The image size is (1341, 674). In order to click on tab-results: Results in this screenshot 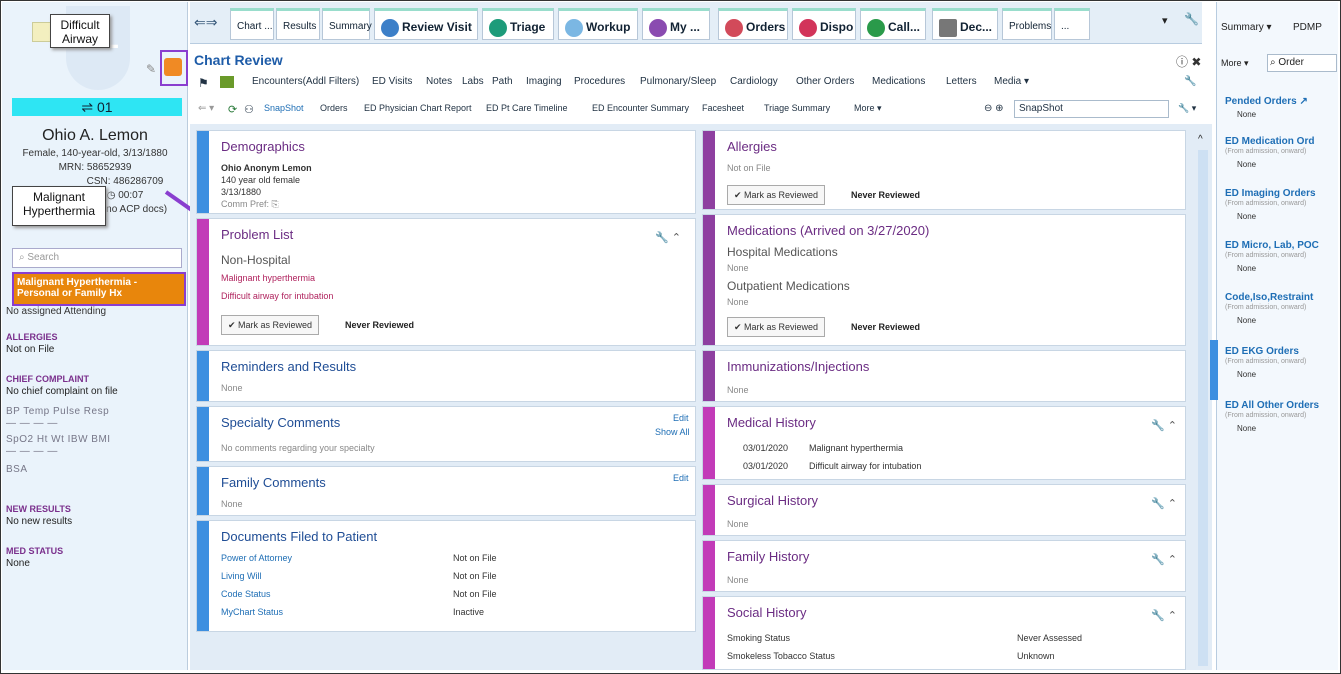, I will do `click(298, 24)`.